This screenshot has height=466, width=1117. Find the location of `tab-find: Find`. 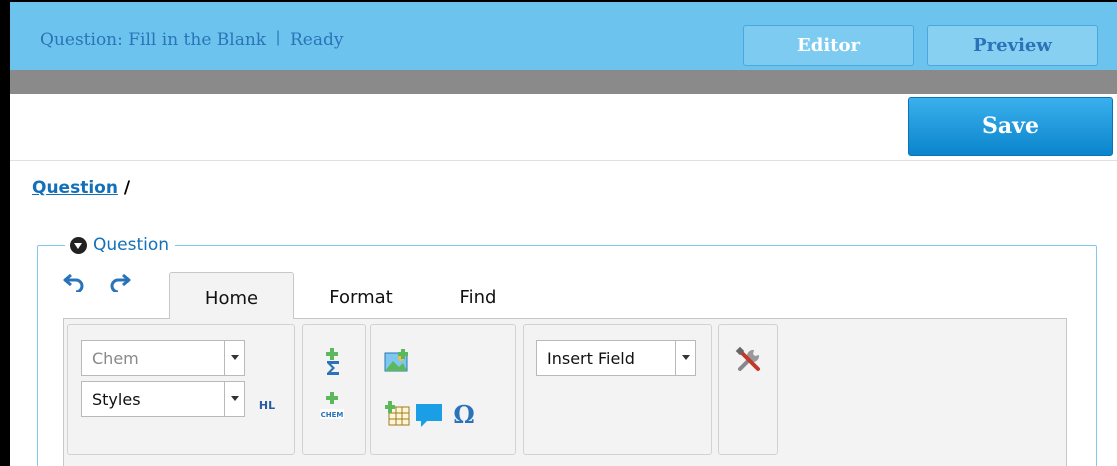

tab-find: Find is located at coordinates (478, 296).